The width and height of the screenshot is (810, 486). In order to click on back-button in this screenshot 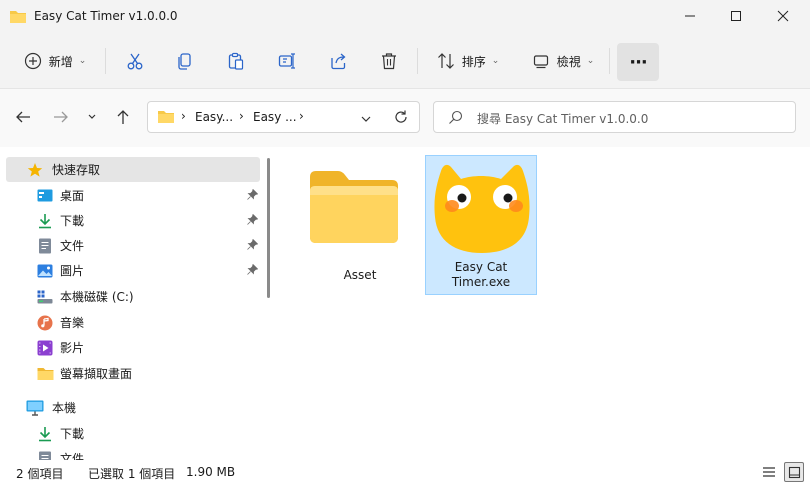, I will do `click(23, 118)`.